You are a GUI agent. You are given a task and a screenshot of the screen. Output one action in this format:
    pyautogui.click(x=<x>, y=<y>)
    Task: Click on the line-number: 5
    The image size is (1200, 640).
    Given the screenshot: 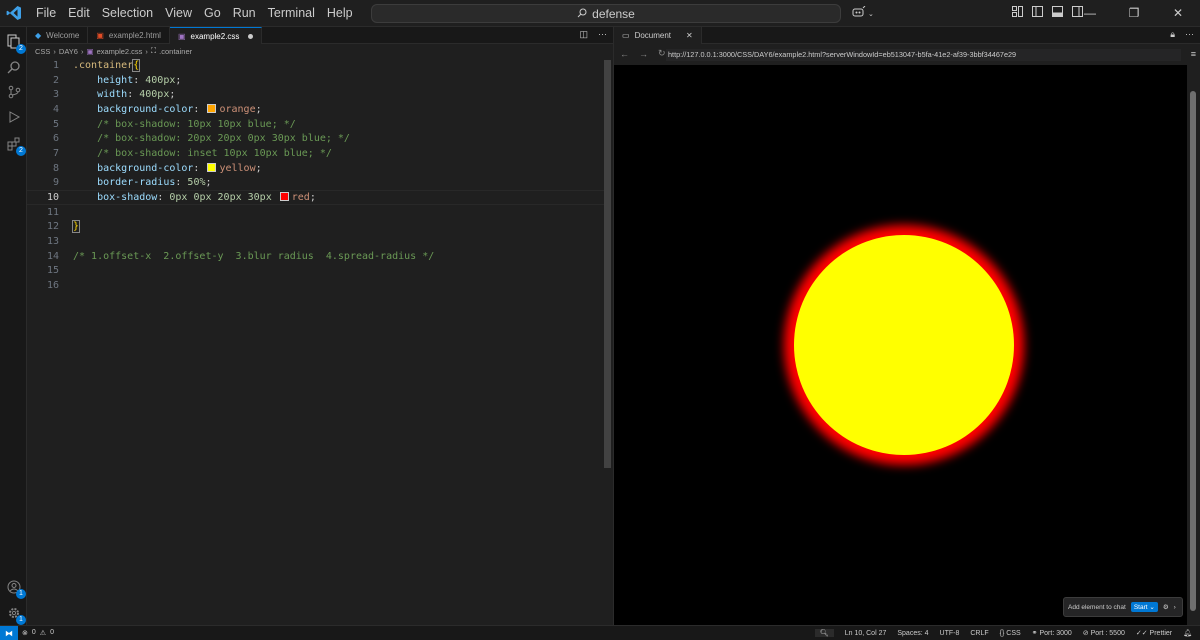 What is the action you would take?
    pyautogui.click(x=55, y=124)
    